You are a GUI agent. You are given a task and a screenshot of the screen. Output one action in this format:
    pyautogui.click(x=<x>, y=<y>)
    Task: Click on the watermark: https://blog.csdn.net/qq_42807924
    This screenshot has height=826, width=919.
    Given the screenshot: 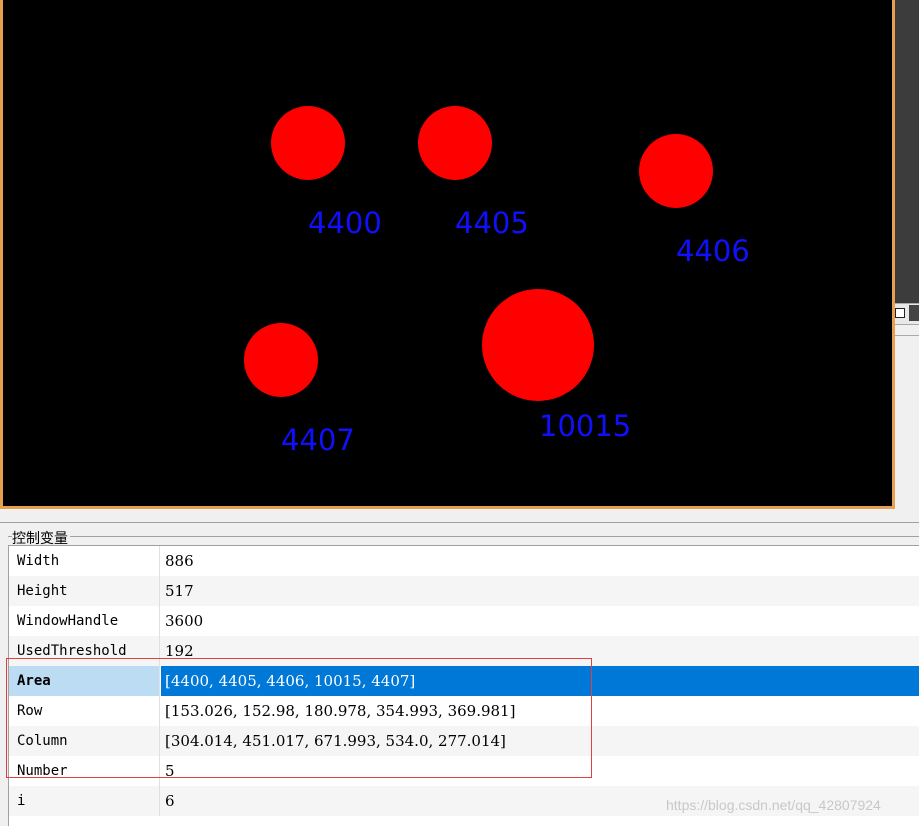 What is the action you would take?
    pyautogui.click(x=773, y=805)
    